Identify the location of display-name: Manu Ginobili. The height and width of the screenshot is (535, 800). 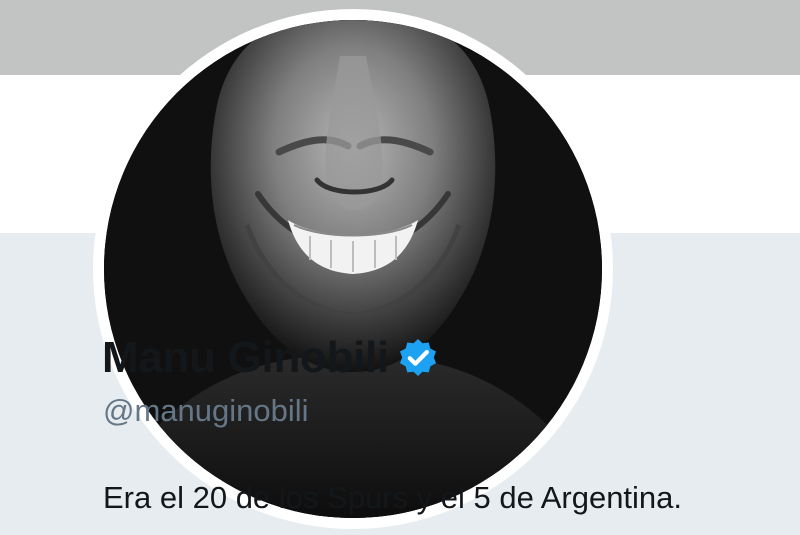
(245, 358).